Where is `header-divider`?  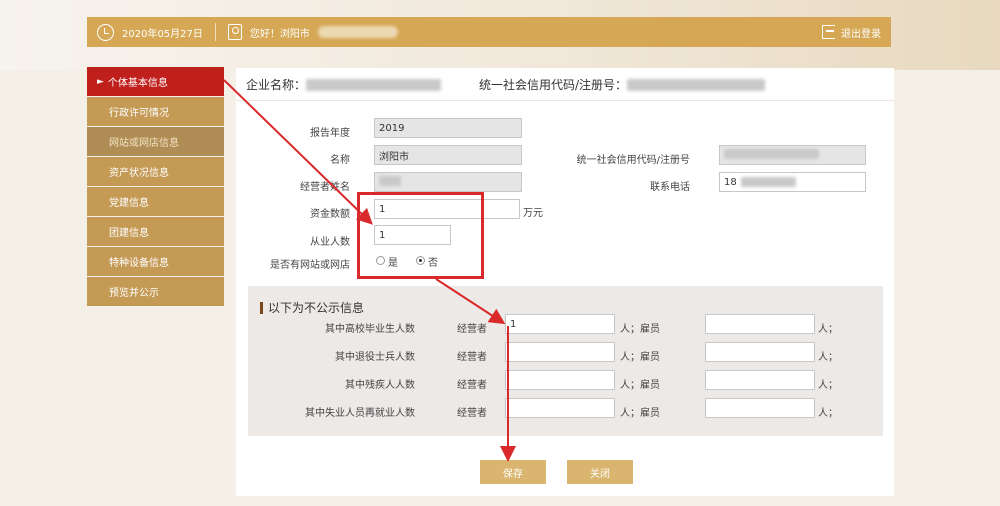 header-divider is located at coordinates (565, 100).